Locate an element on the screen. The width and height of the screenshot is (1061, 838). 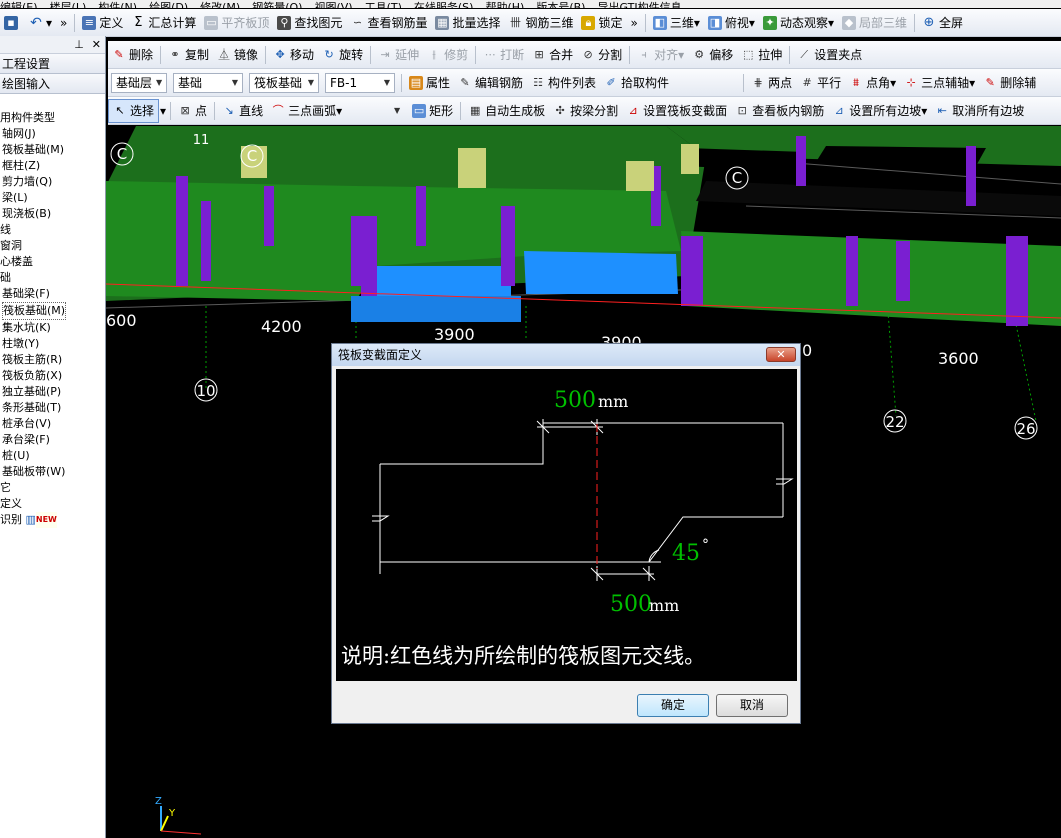
tree-item: 现浇板(B) is located at coordinates (52, 214).